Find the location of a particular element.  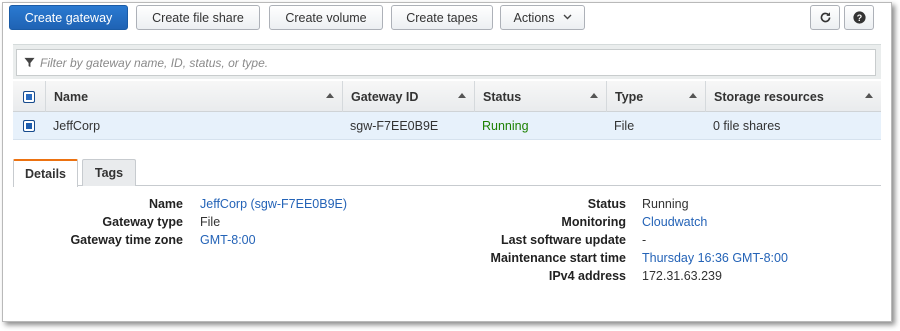

detail-value-status: Running is located at coordinates (665, 204).